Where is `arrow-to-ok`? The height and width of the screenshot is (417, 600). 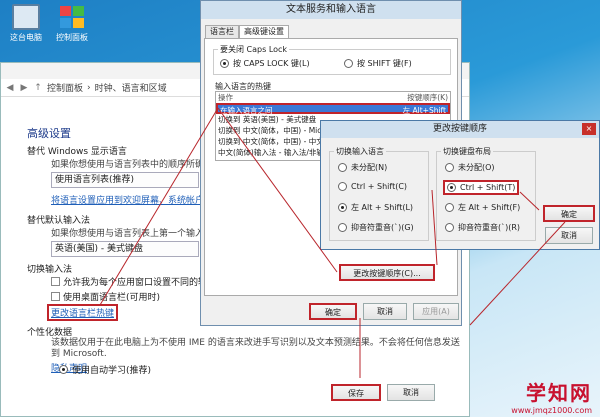 arrow-to-ok is located at coordinates (529, 201).